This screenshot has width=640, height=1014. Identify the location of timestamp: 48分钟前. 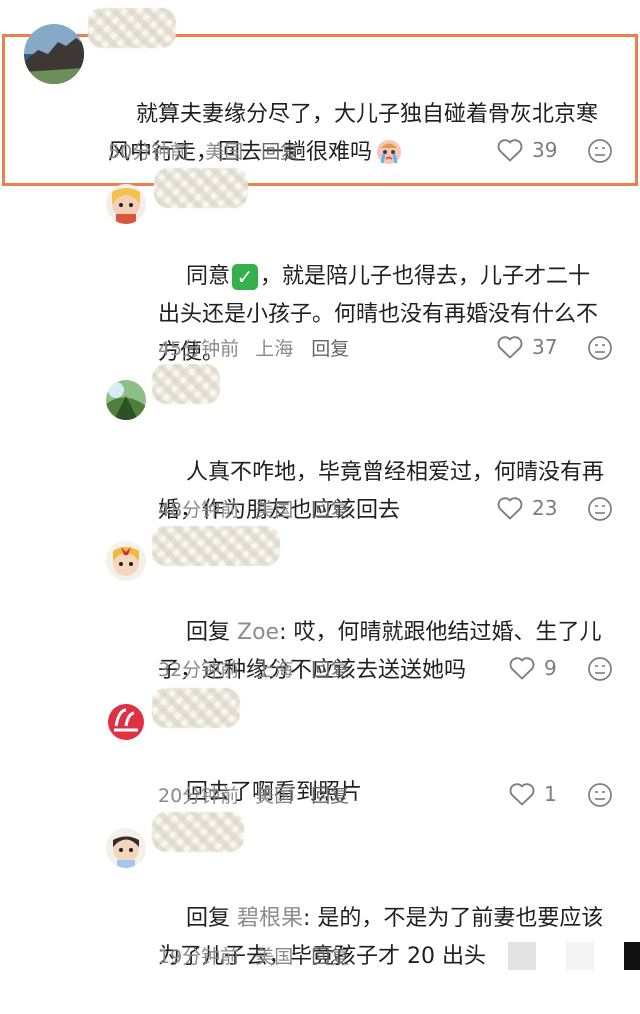
(199, 510).